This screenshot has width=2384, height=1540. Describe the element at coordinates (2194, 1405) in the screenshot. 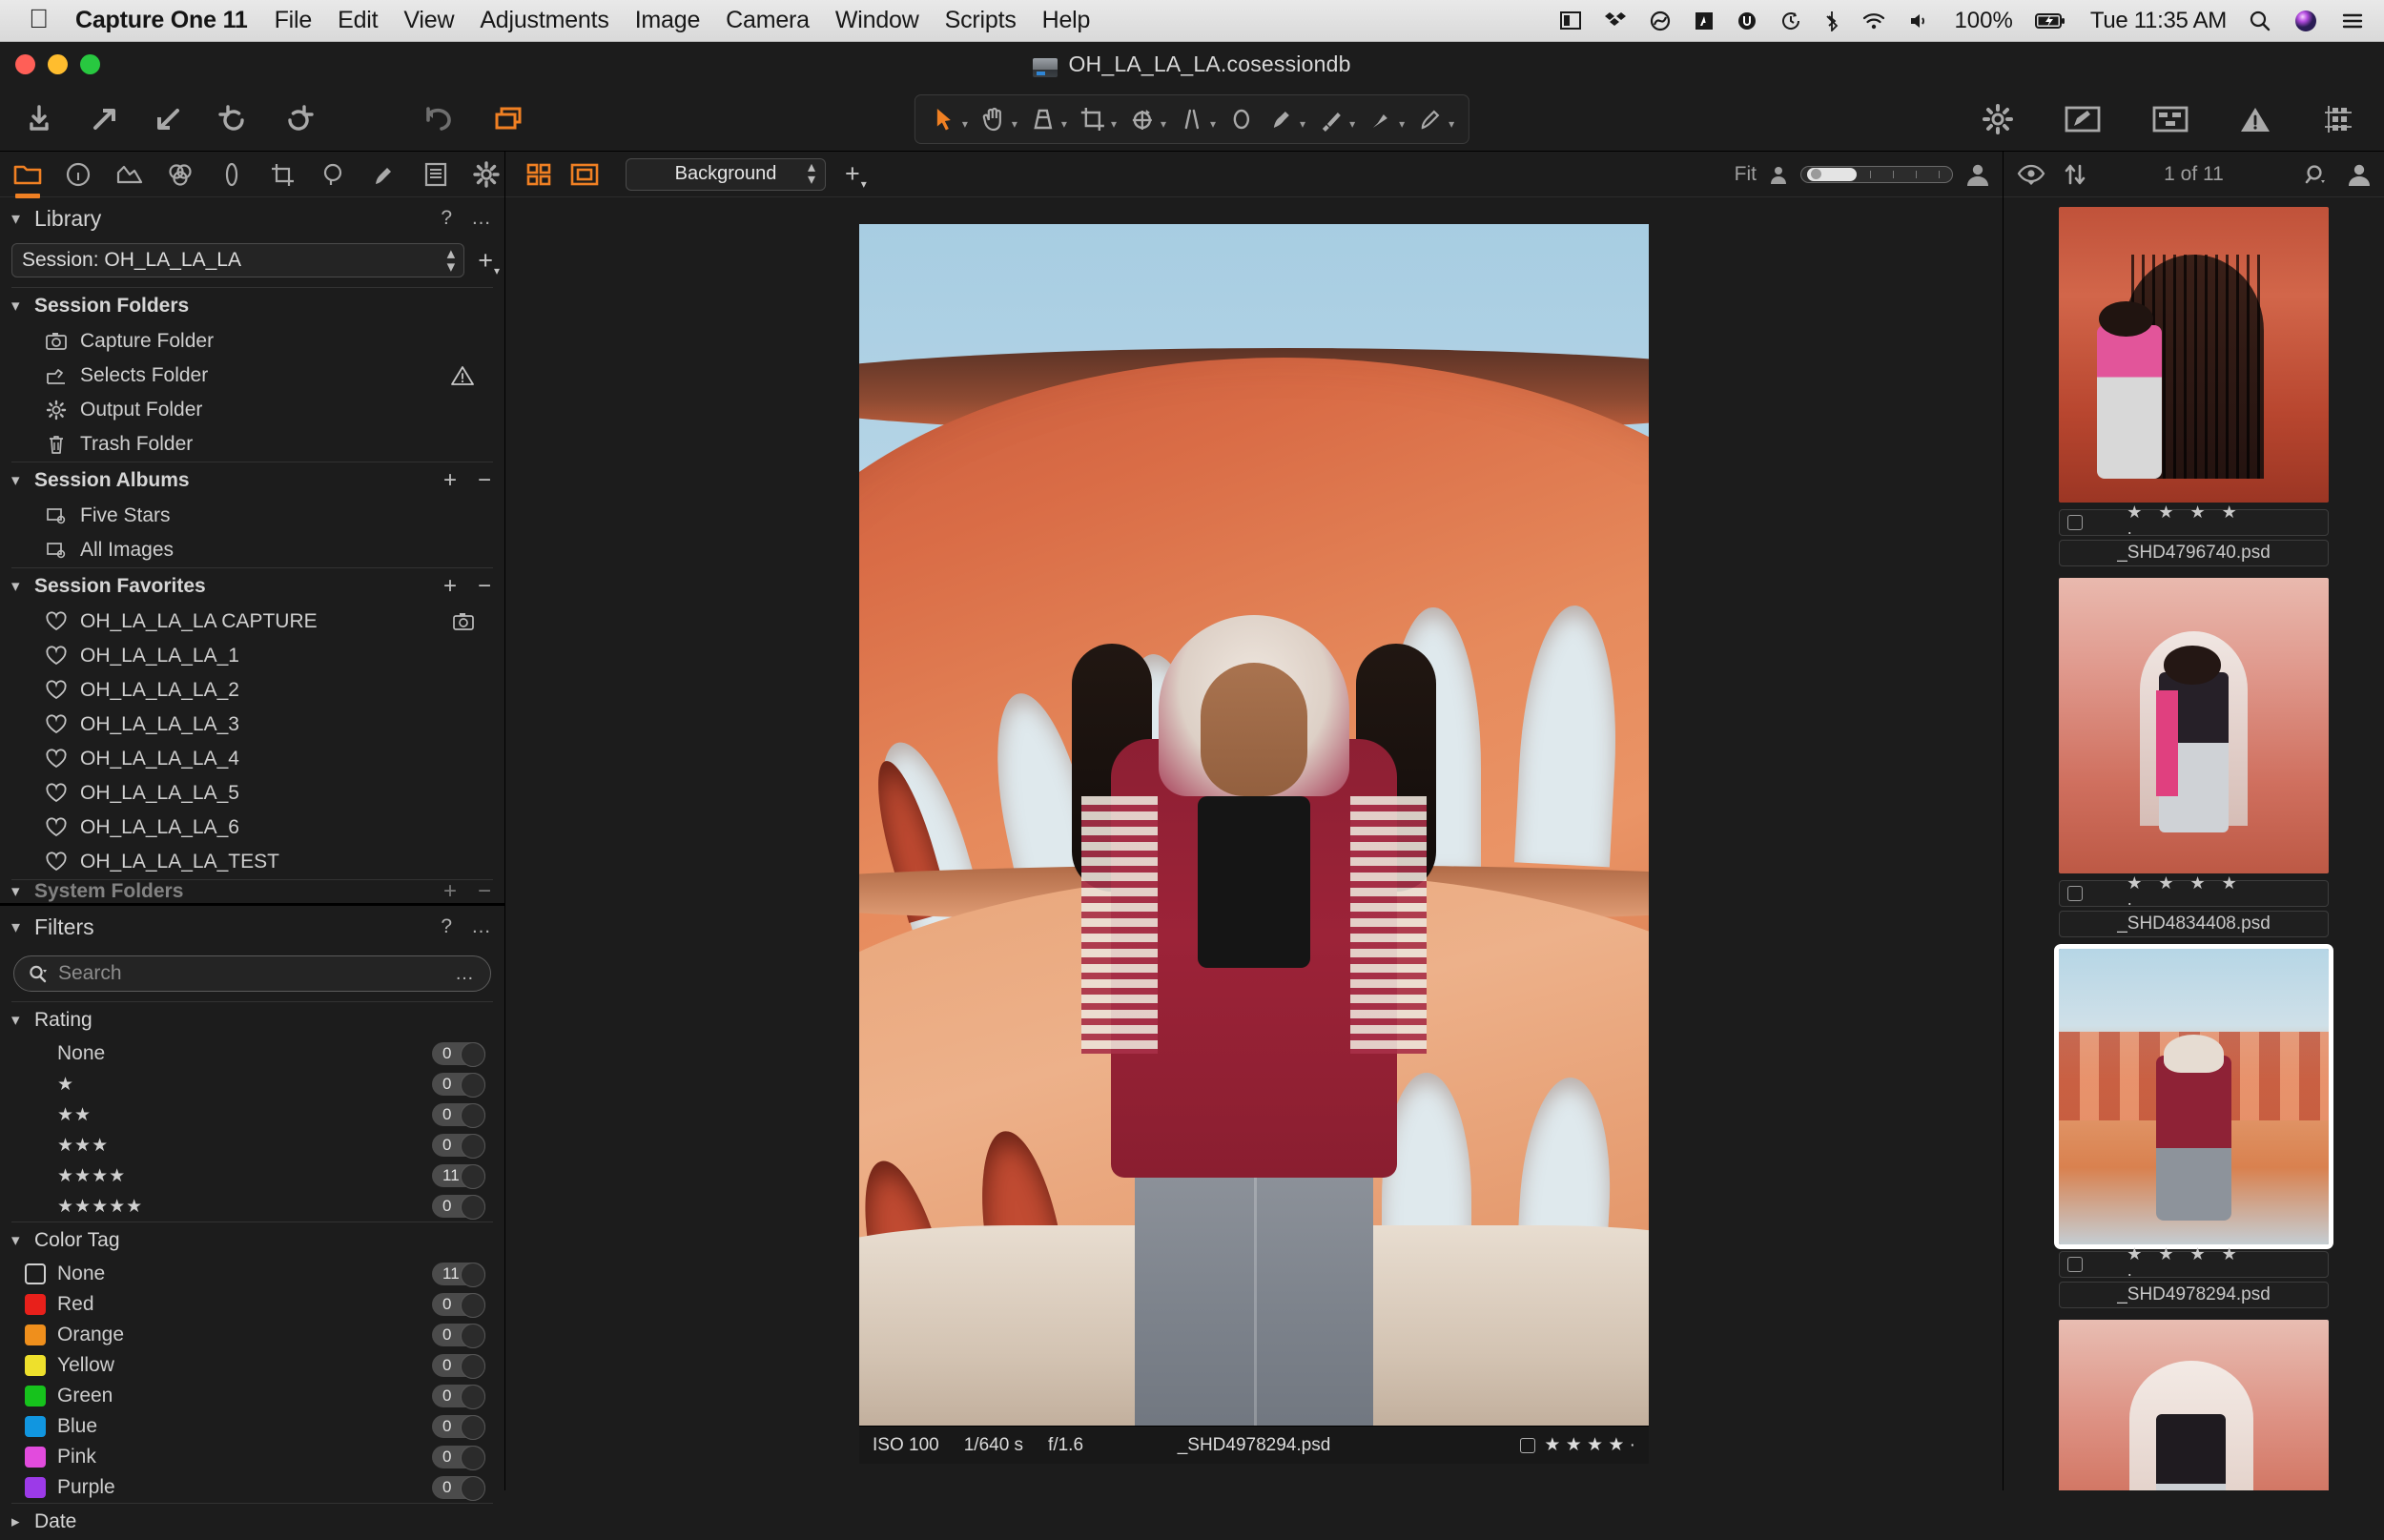

I see `thumbnail-item` at that location.